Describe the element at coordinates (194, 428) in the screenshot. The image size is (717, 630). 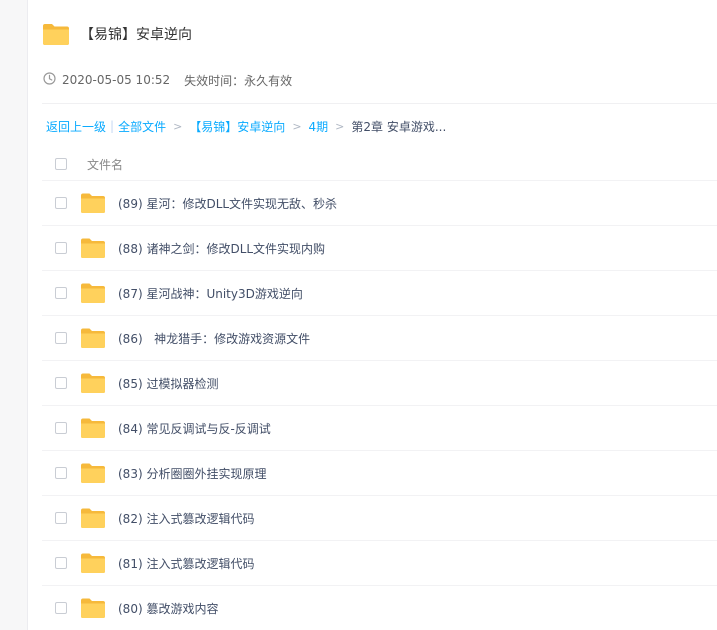
I see `file-name: (84) 常见反调试与反-反调试` at that location.